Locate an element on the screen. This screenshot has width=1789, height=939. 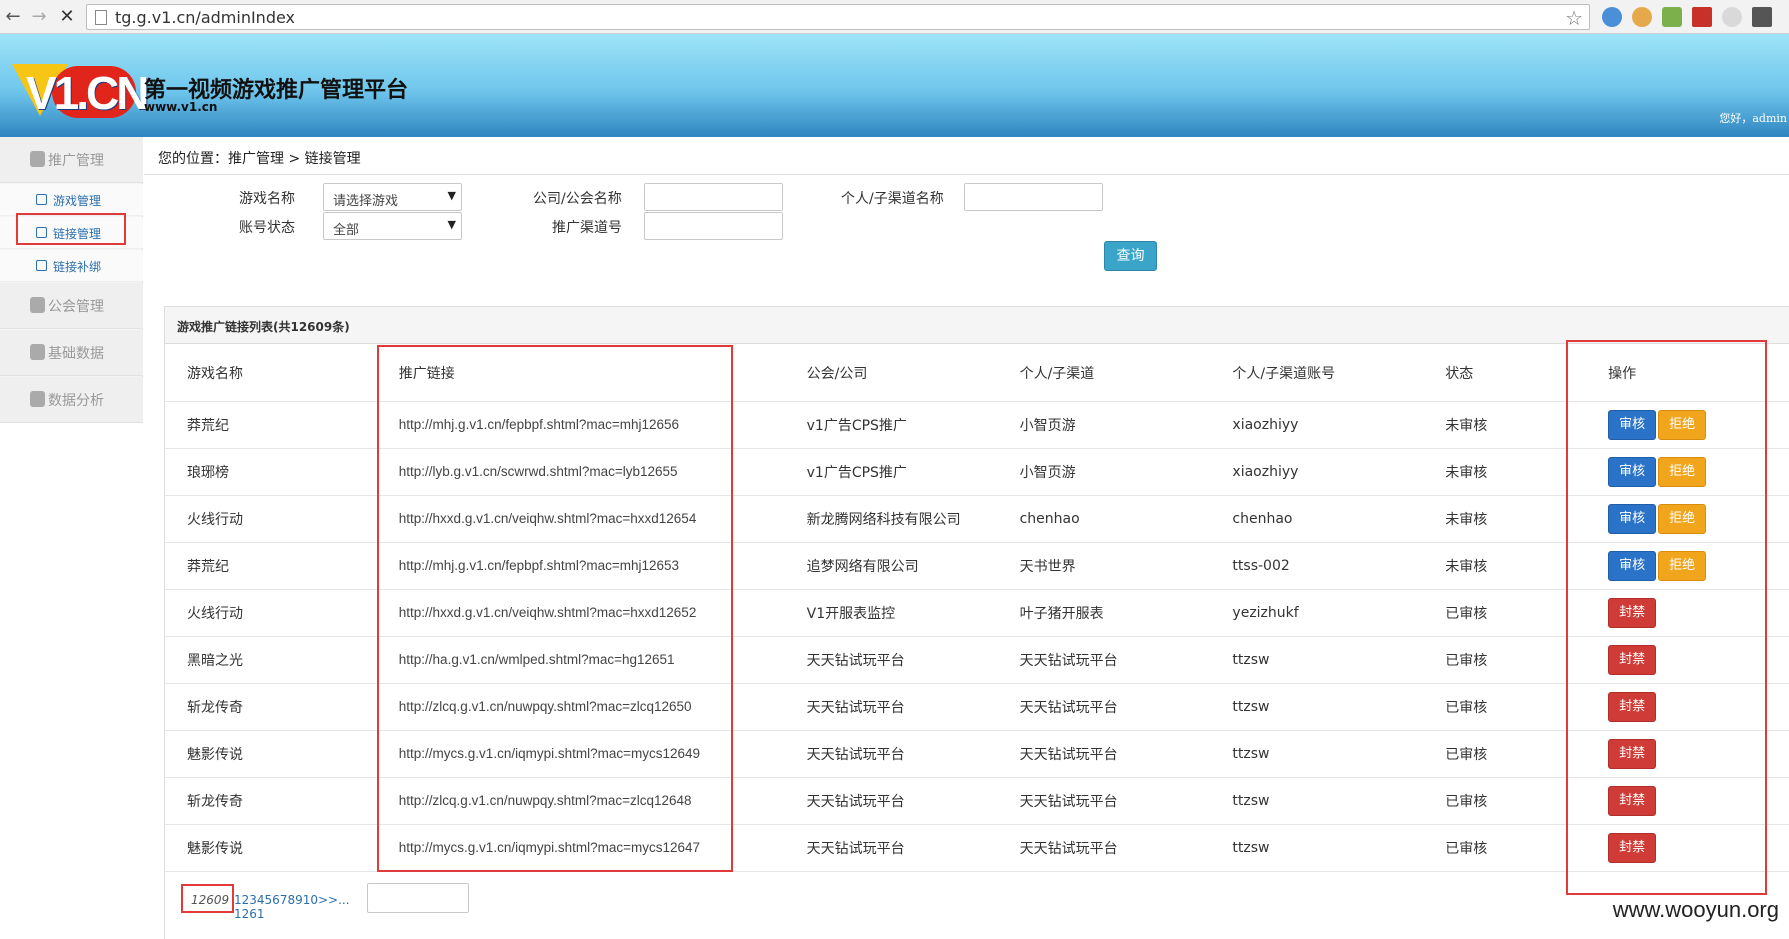
site-header: V1.CN 第一视频游戏推广管理平台 www.v1.cn 您好，admin is located at coordinates (894, 85).